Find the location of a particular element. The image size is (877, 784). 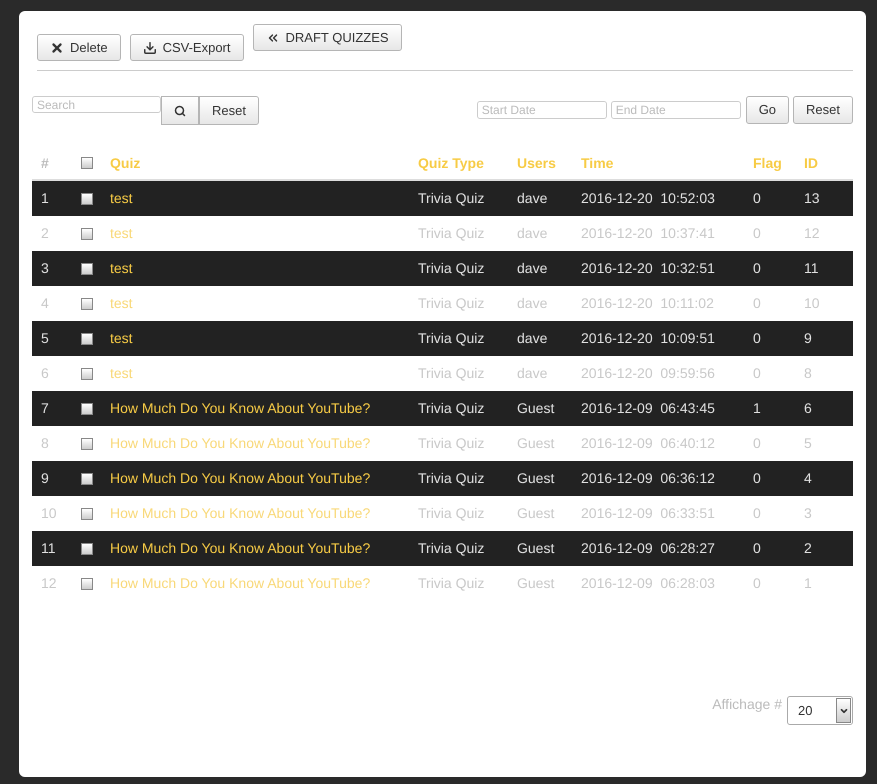

search-icon is located at coordinates (180, 111).